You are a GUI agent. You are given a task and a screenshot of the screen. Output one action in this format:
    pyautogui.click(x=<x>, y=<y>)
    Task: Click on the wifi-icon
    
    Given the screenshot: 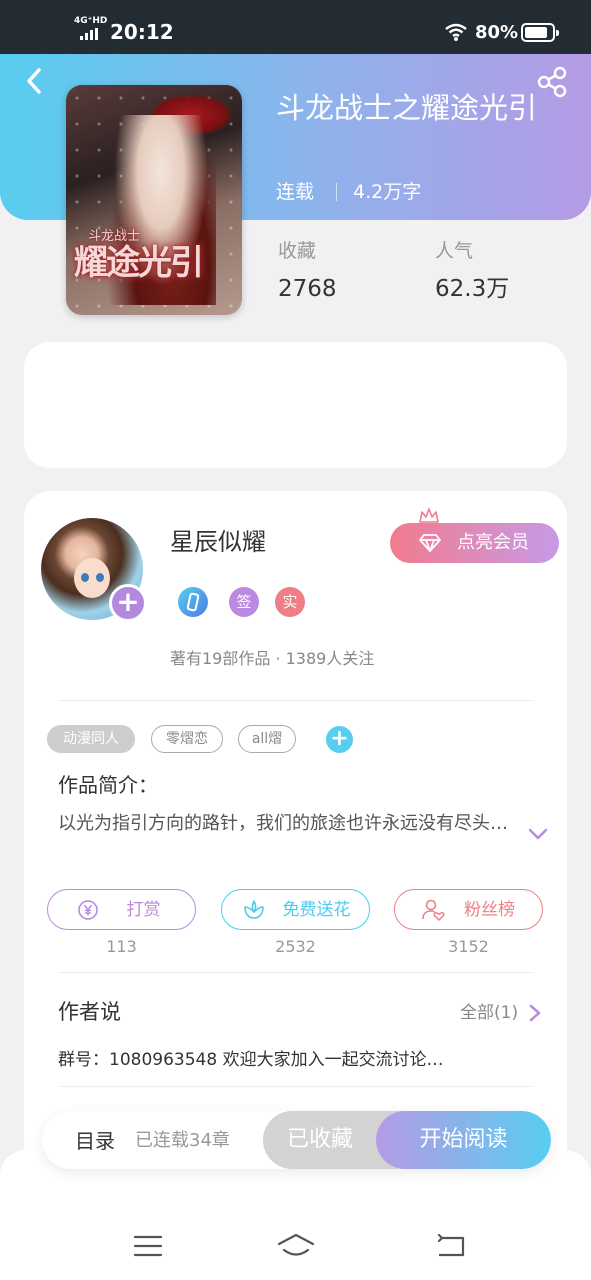 What is the action you would take?
    pyautogui.click(x=456, y=32)
    